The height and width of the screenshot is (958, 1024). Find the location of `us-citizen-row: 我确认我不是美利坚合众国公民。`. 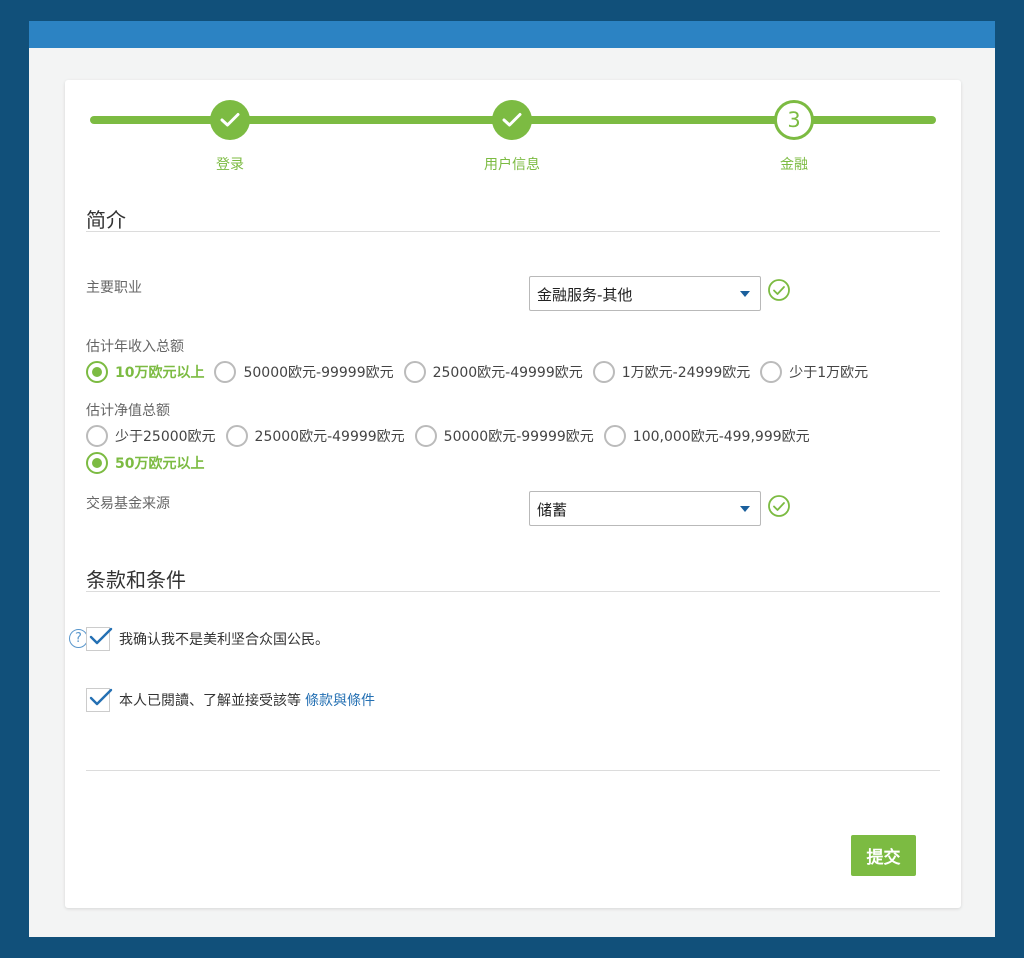

us-citizen-row: 我确认我不是美利坚合众国公民。 is located at coordinates (207, 639).